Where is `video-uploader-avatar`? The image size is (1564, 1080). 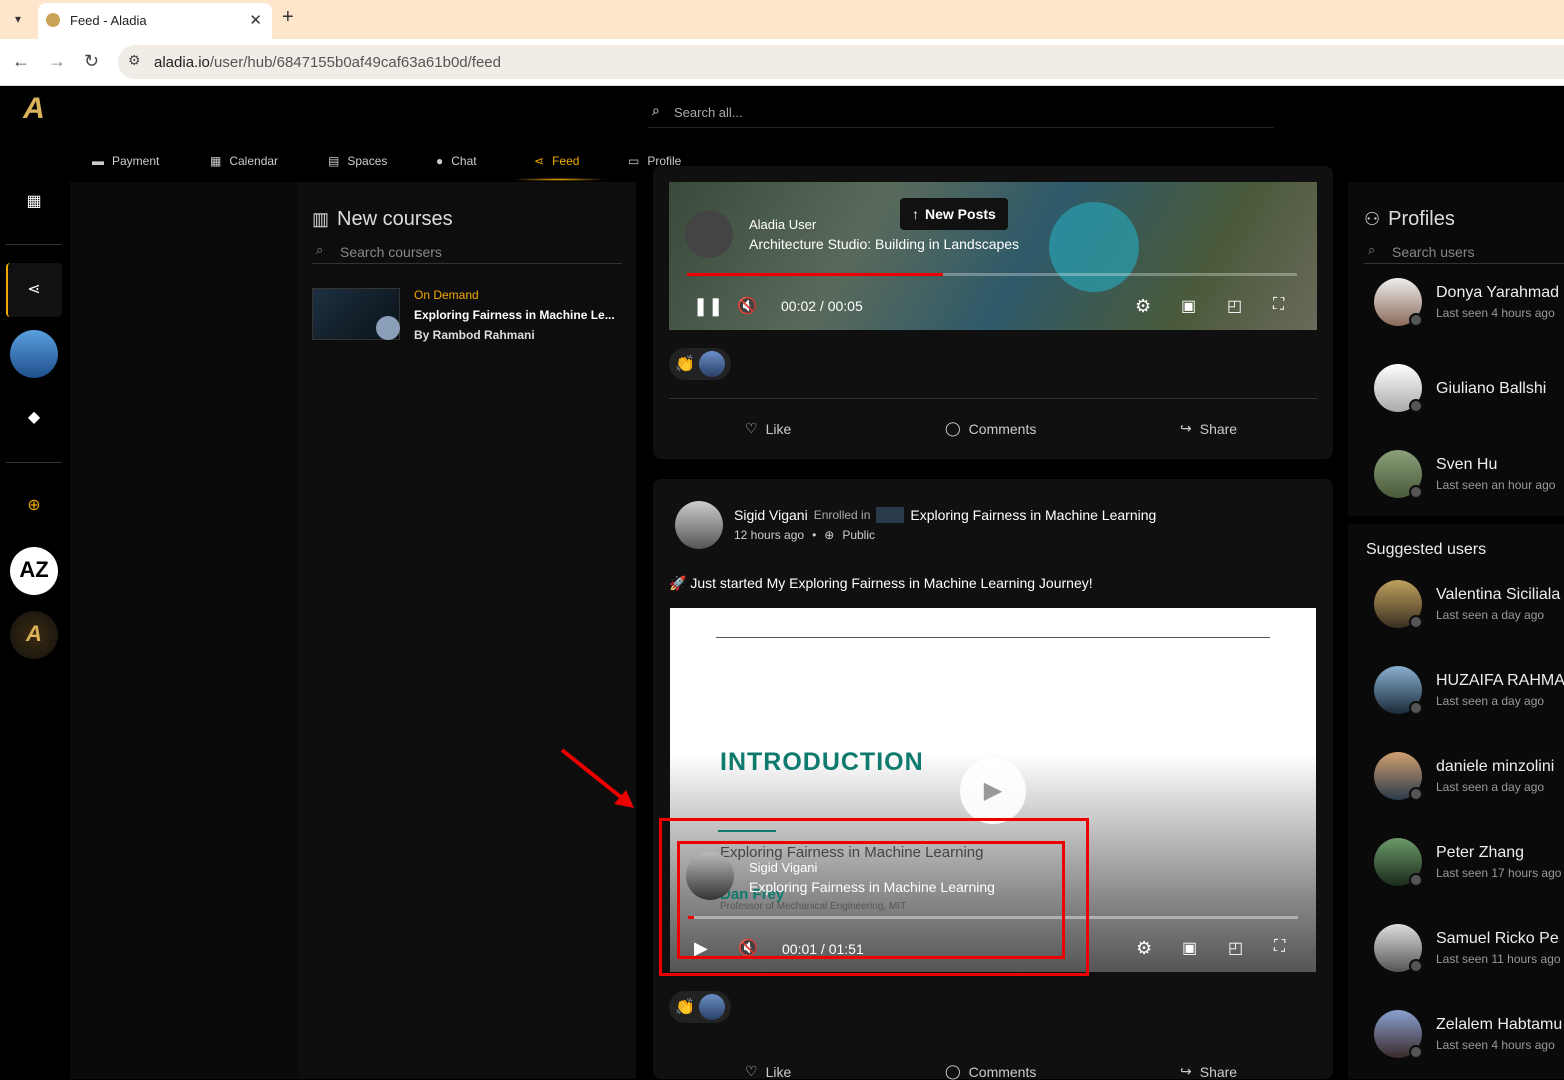 video-uploader-avatar is located at coordinates (709, 234).